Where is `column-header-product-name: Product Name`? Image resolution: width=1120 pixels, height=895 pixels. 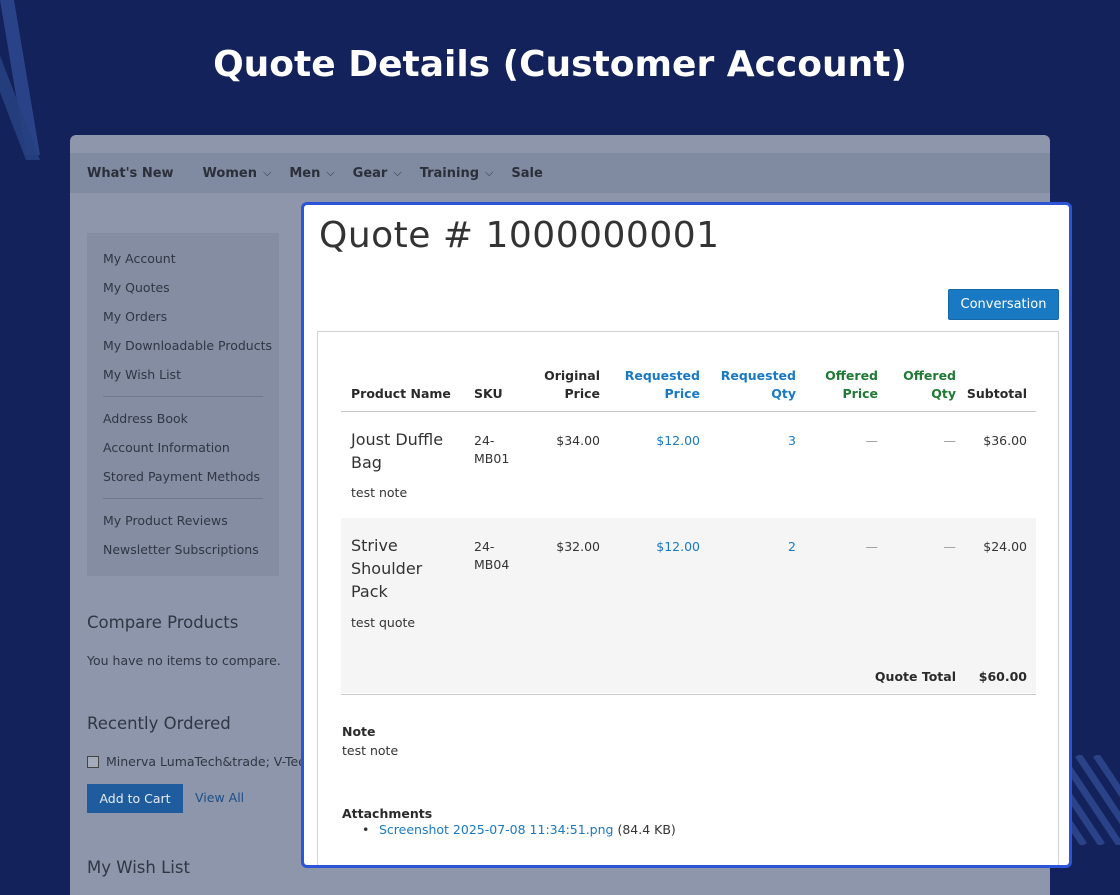
column-header-product-name: Product Name is located at coordinates (401, 393).